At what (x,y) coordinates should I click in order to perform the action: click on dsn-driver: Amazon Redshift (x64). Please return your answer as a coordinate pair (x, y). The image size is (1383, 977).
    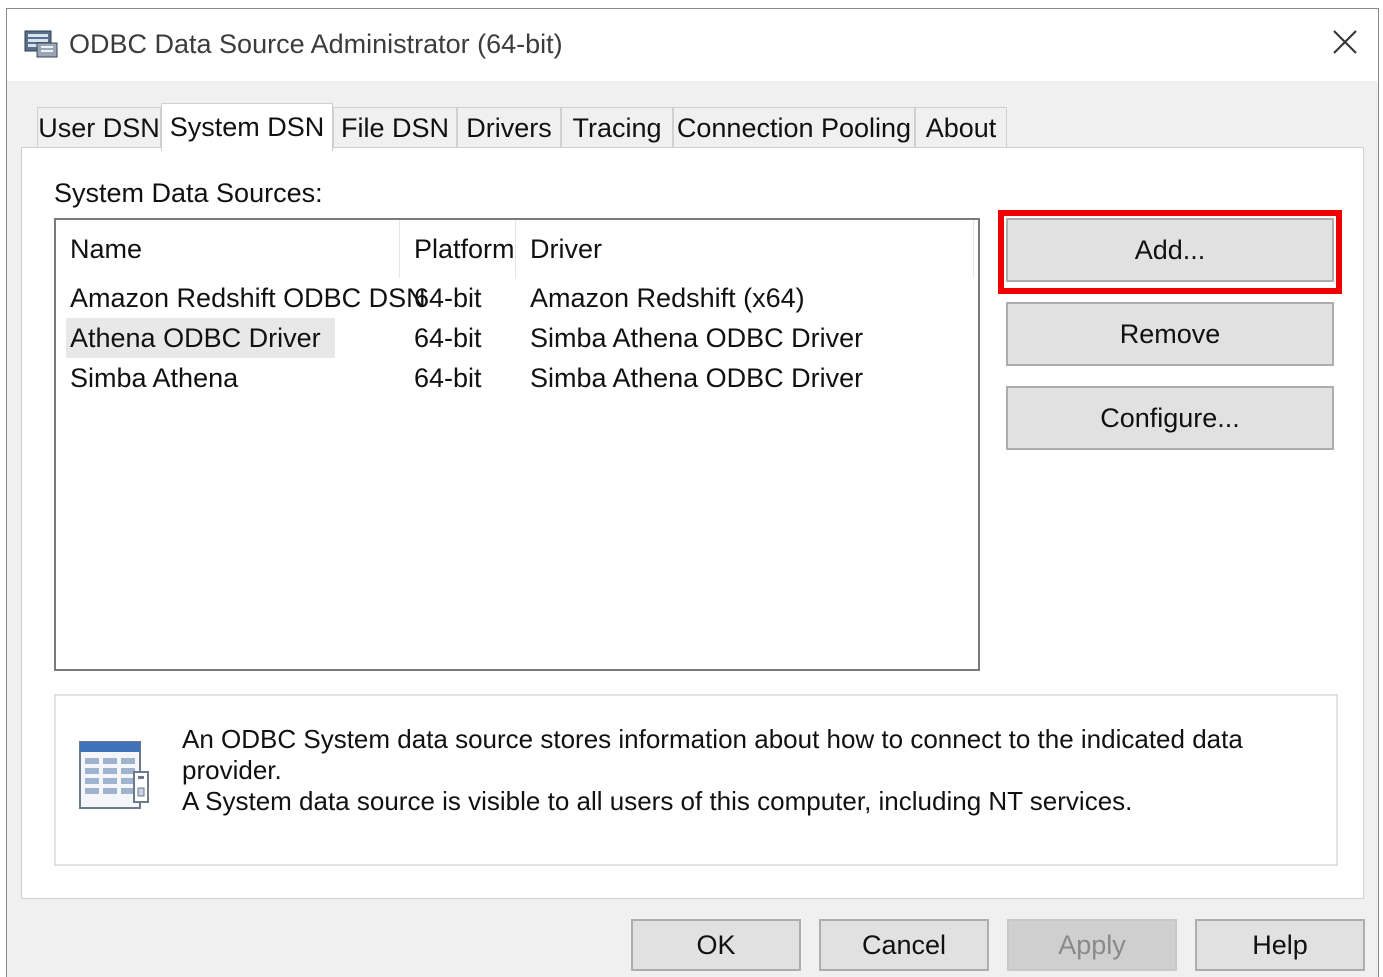
    Looking at the image, I should click on (667, 297).